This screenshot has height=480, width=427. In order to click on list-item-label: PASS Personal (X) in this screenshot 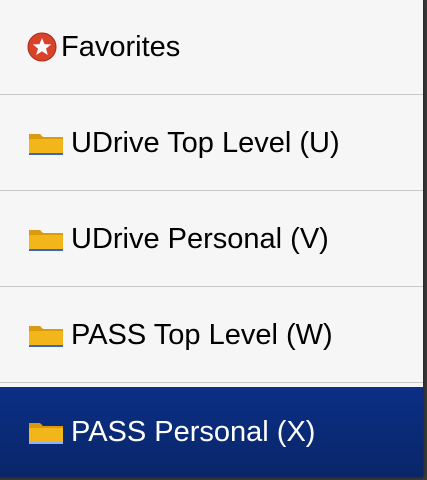, I will do `click(193, 431)`.